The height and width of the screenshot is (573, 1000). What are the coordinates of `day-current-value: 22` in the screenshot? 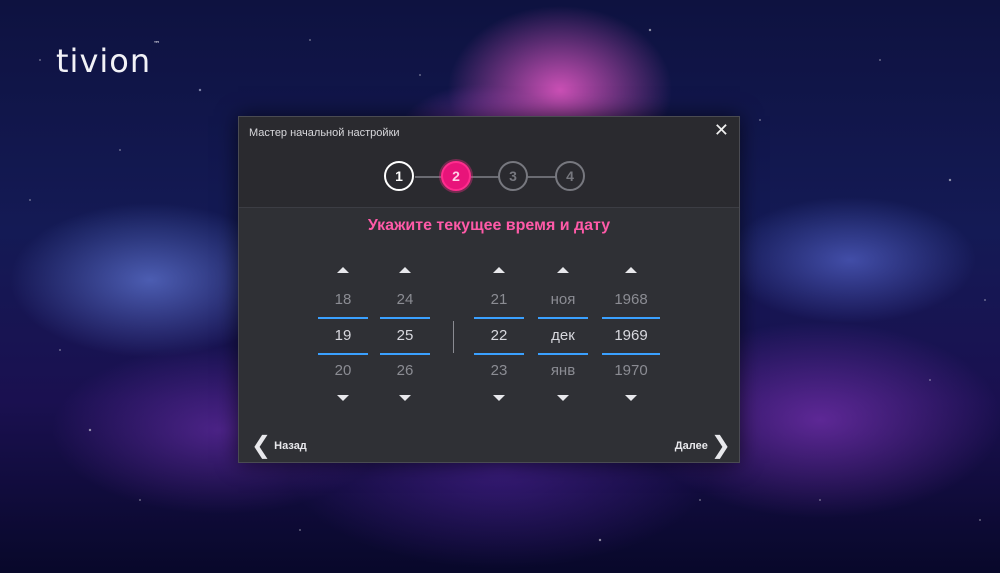 It's located at (499, 335).